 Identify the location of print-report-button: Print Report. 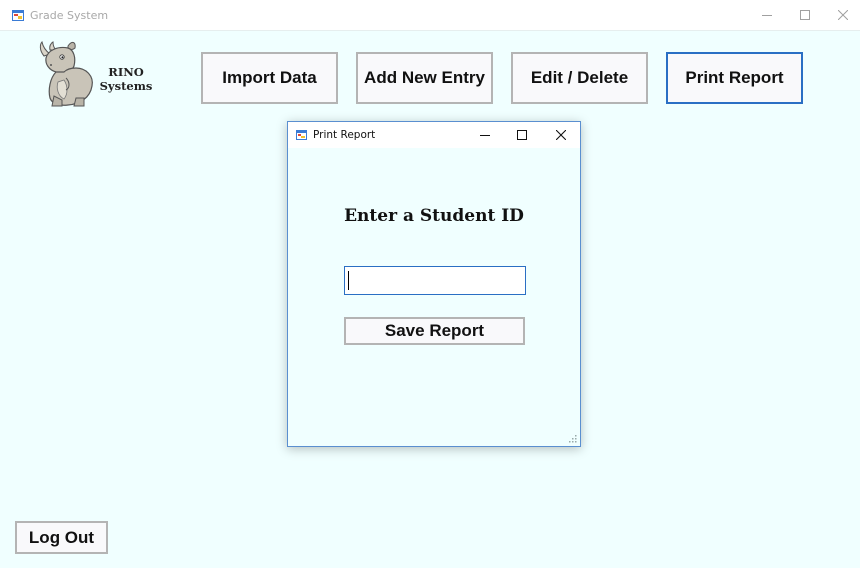
(734, 78).